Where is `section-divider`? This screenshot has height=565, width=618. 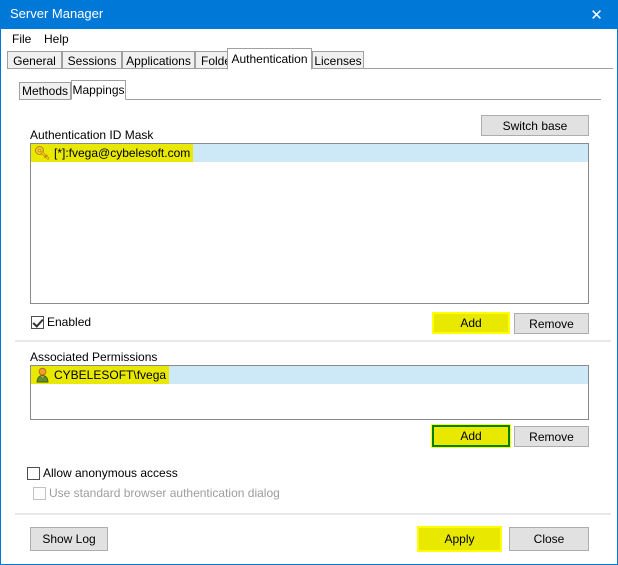
section-divider is located at coordinates (313, 341).